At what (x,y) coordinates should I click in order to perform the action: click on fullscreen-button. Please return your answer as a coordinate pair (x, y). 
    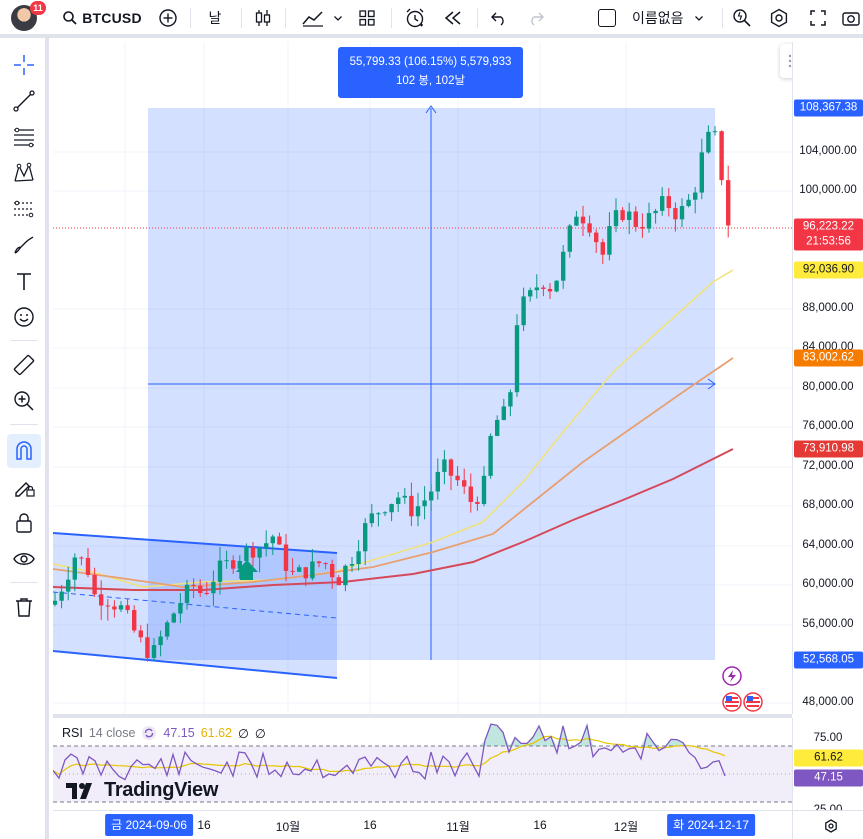
    Looking at the image, I should click on (818, 18).